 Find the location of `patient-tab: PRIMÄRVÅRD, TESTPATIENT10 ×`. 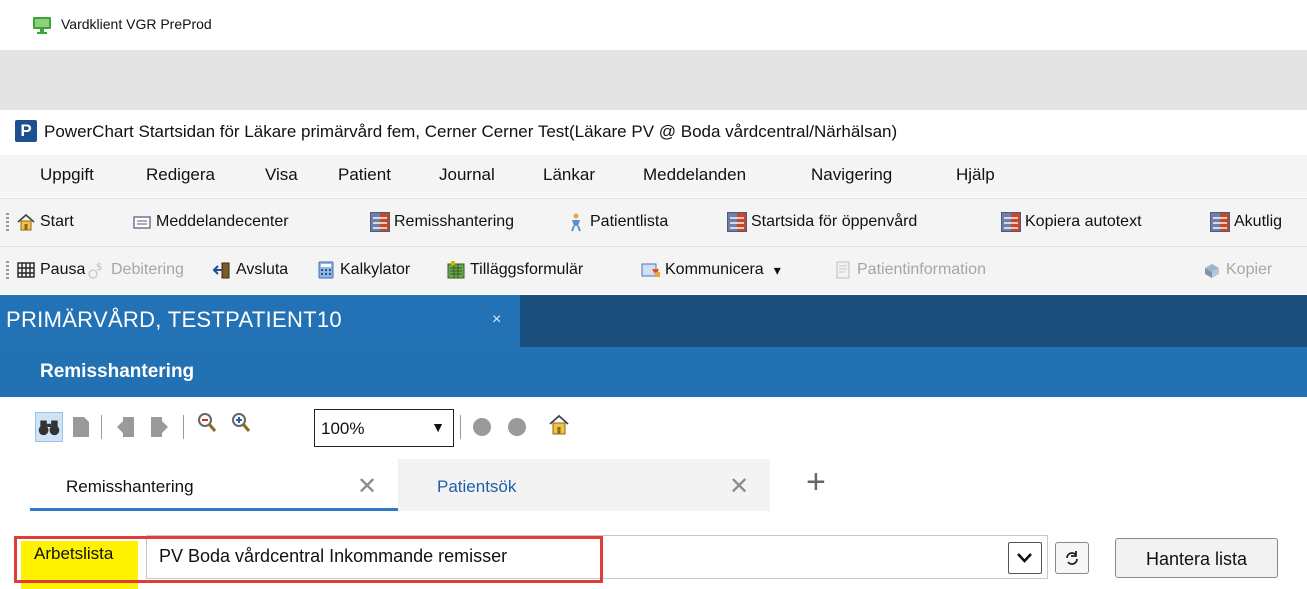

patient-tab: PRIMÄRVÅRD, TESTPATIENT10 × is located at coordinates (260, 321).